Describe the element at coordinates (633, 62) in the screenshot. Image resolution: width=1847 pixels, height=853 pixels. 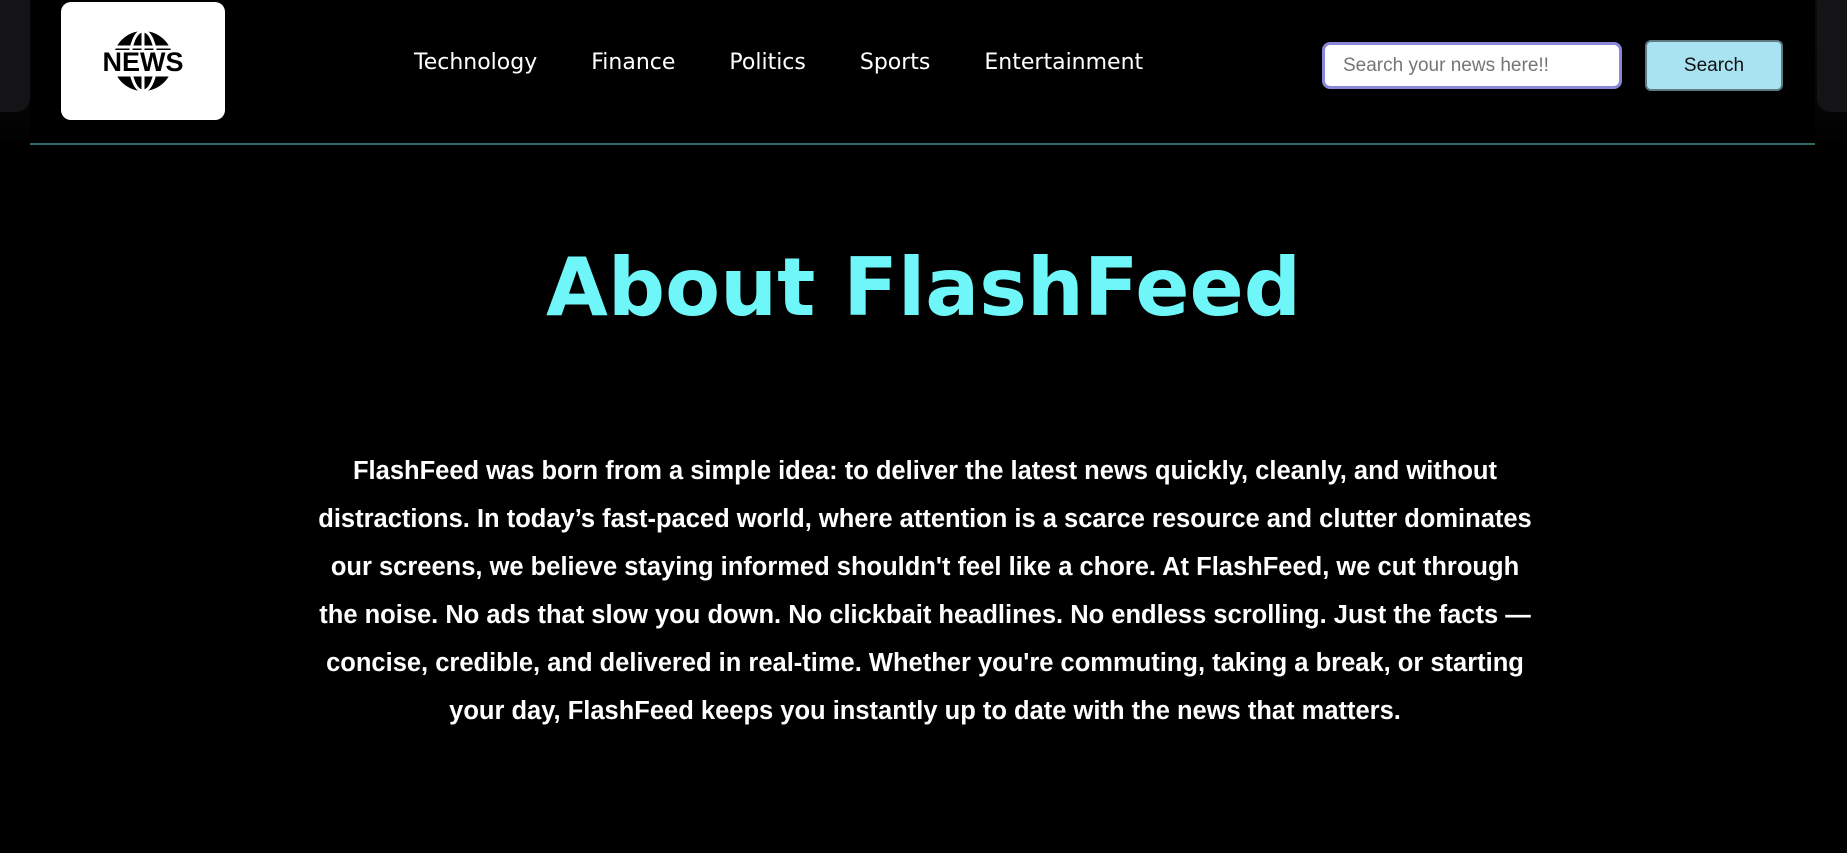
I see `nav-finance: Finance` at that location.